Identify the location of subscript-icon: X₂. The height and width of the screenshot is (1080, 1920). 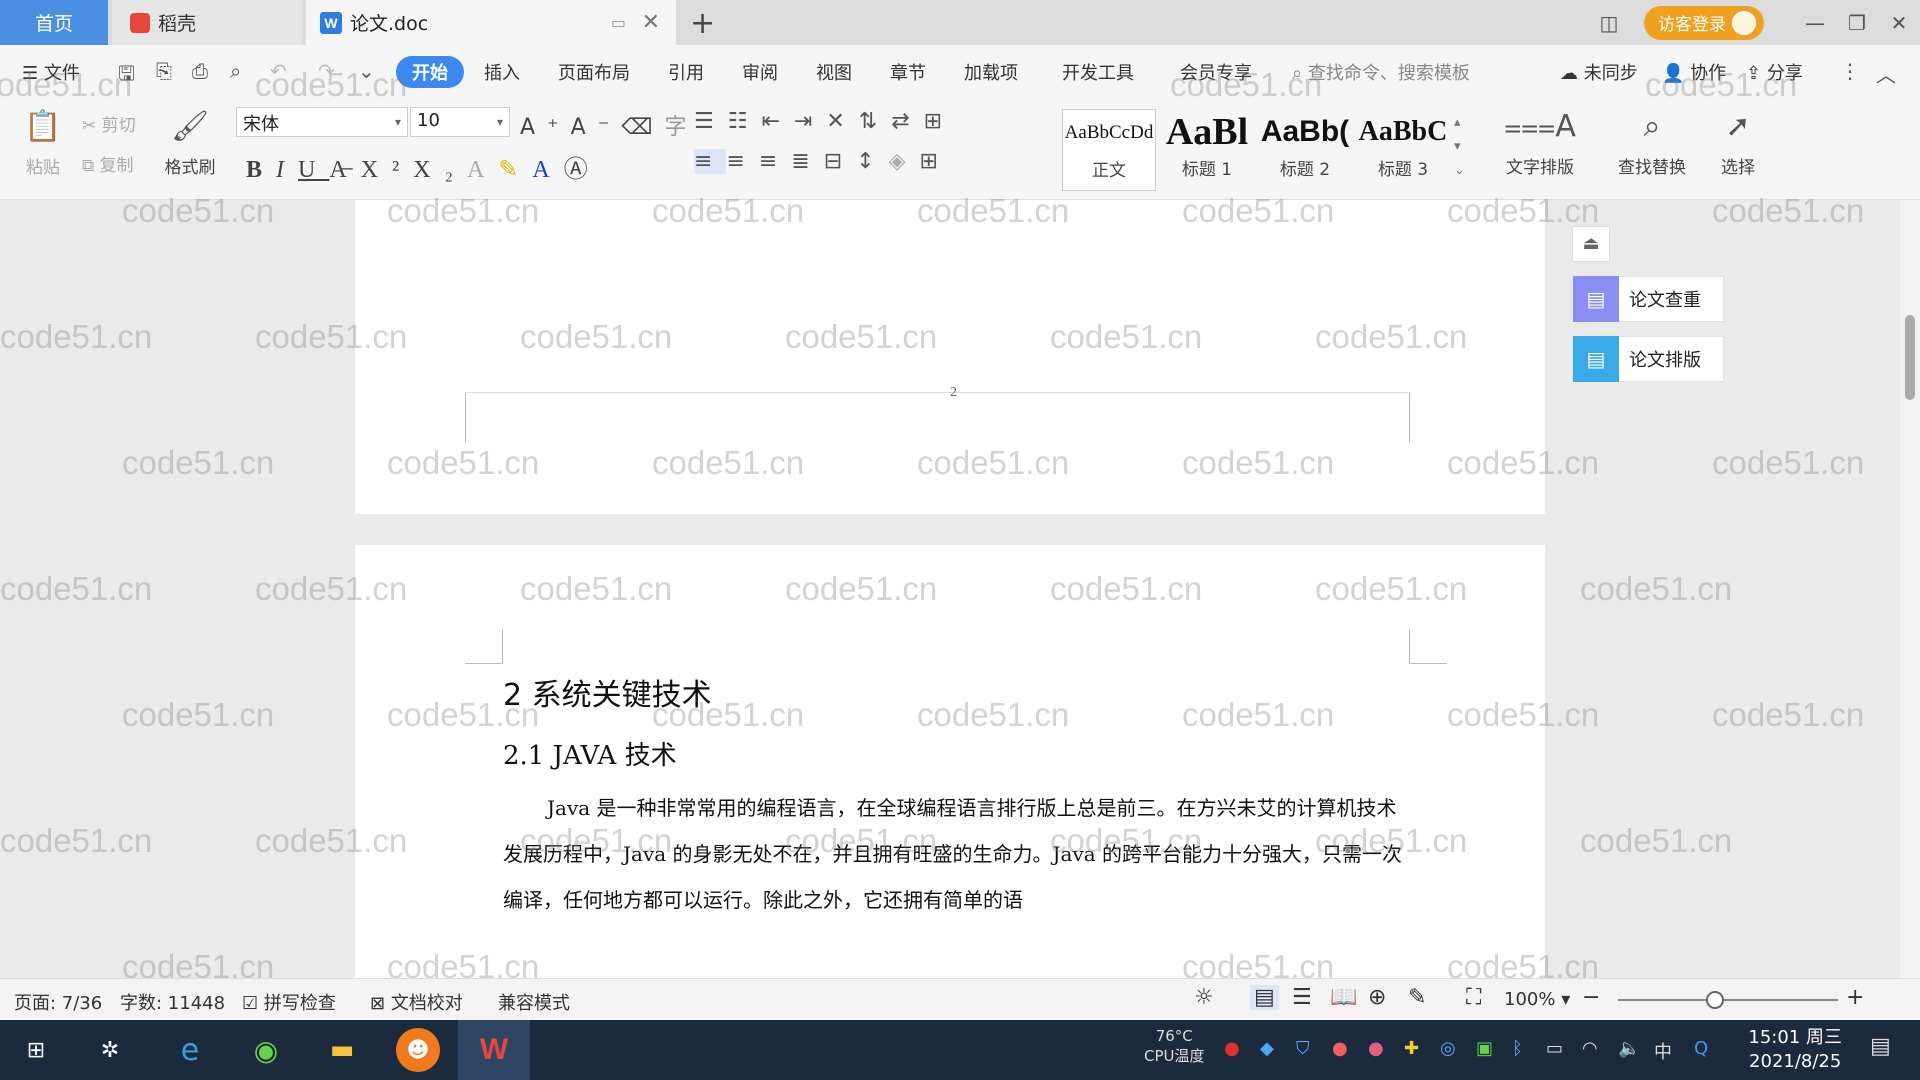
(440, 170).